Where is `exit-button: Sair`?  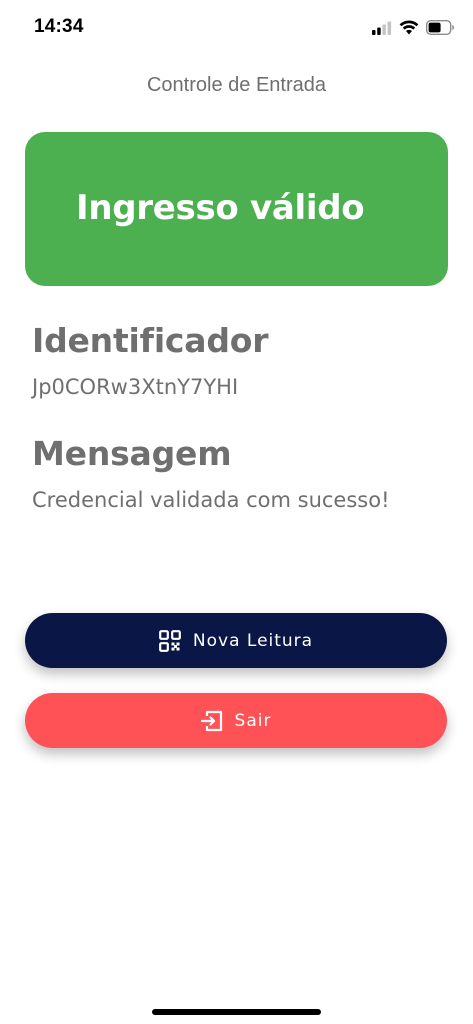
exit-button: Sair is located at coordinates (236, 720).